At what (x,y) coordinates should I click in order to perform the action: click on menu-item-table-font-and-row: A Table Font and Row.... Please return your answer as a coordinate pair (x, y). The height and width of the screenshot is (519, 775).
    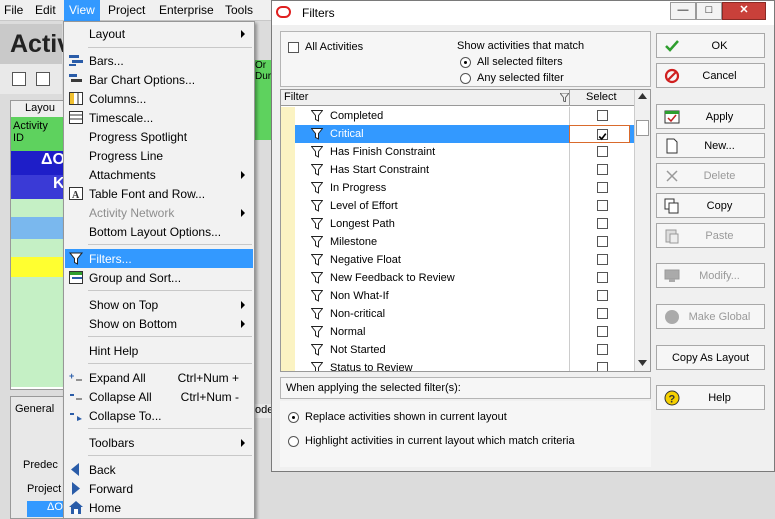
    Looking at the image, I should click on (159, 193).